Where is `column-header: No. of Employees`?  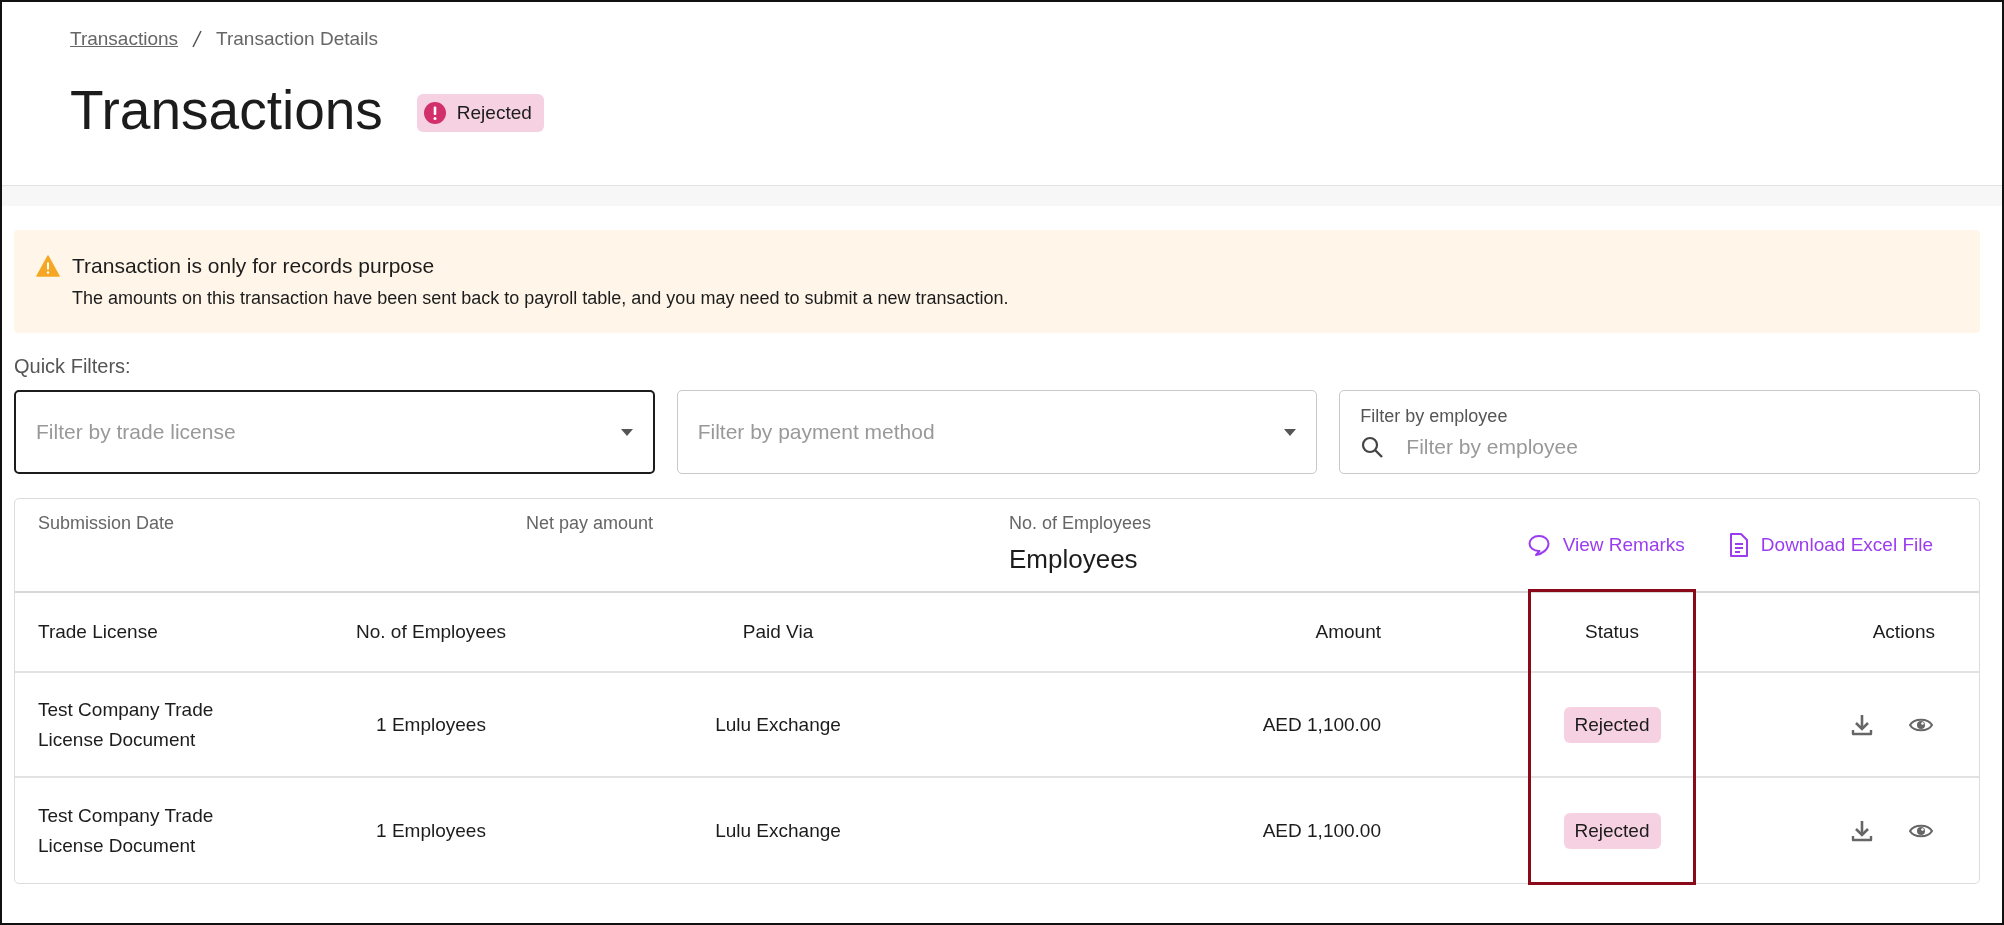
column-header: No. of Employees is located at coordinates (431, 632).